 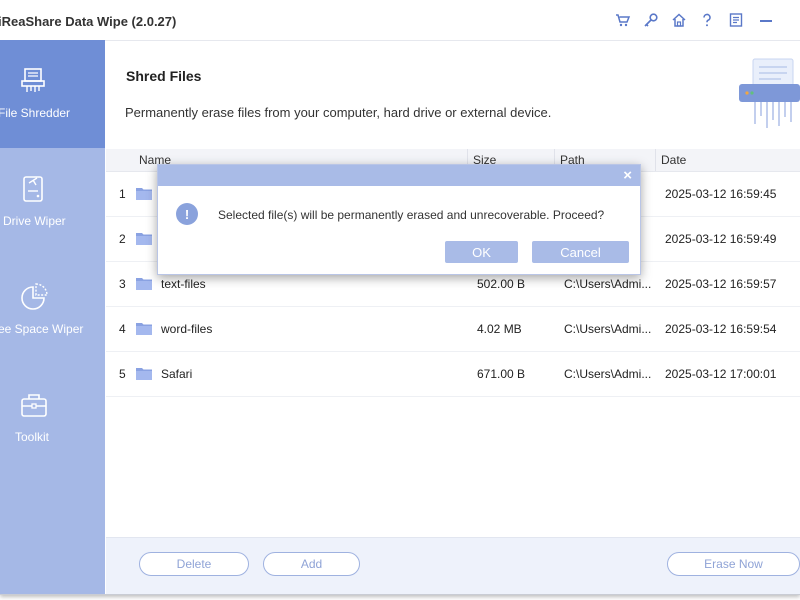 What do you see at coordinates (399, 175) in the screenshot?
I see `dialog-title-bar: ×` at bounding box center [399, 175].